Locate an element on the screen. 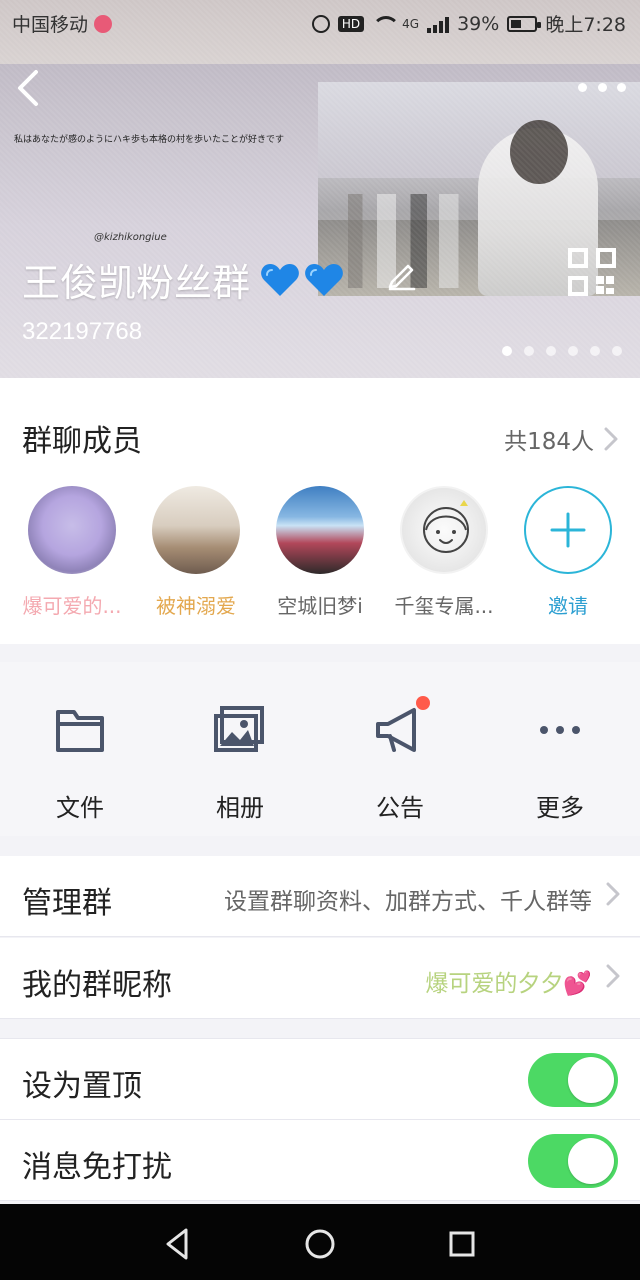 This screenshot has width=640, height=1280. quick-actions: 文件 相册 公告 更多 is located at coordinates (320, 749).